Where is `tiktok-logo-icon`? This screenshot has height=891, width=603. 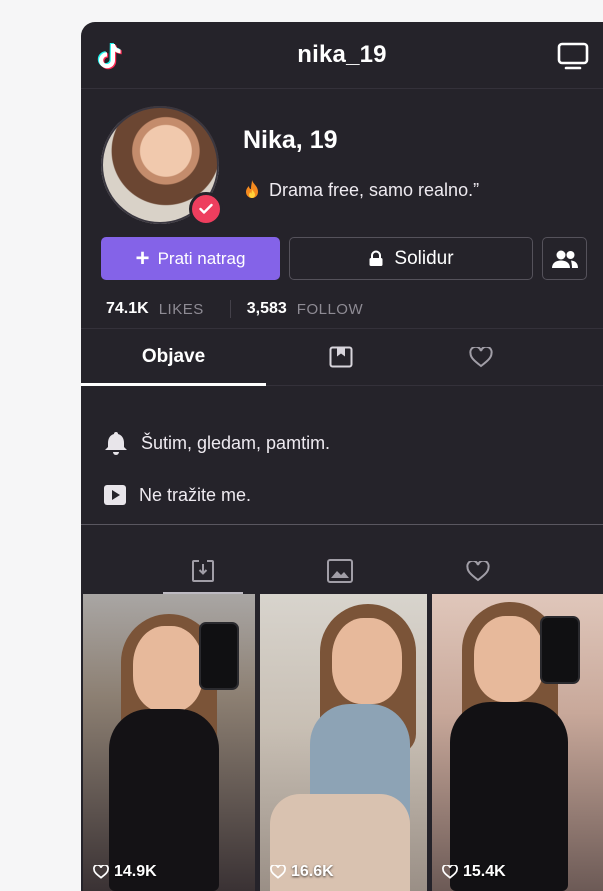 tiktok-logo-icon is located at coordinates (109, 56).